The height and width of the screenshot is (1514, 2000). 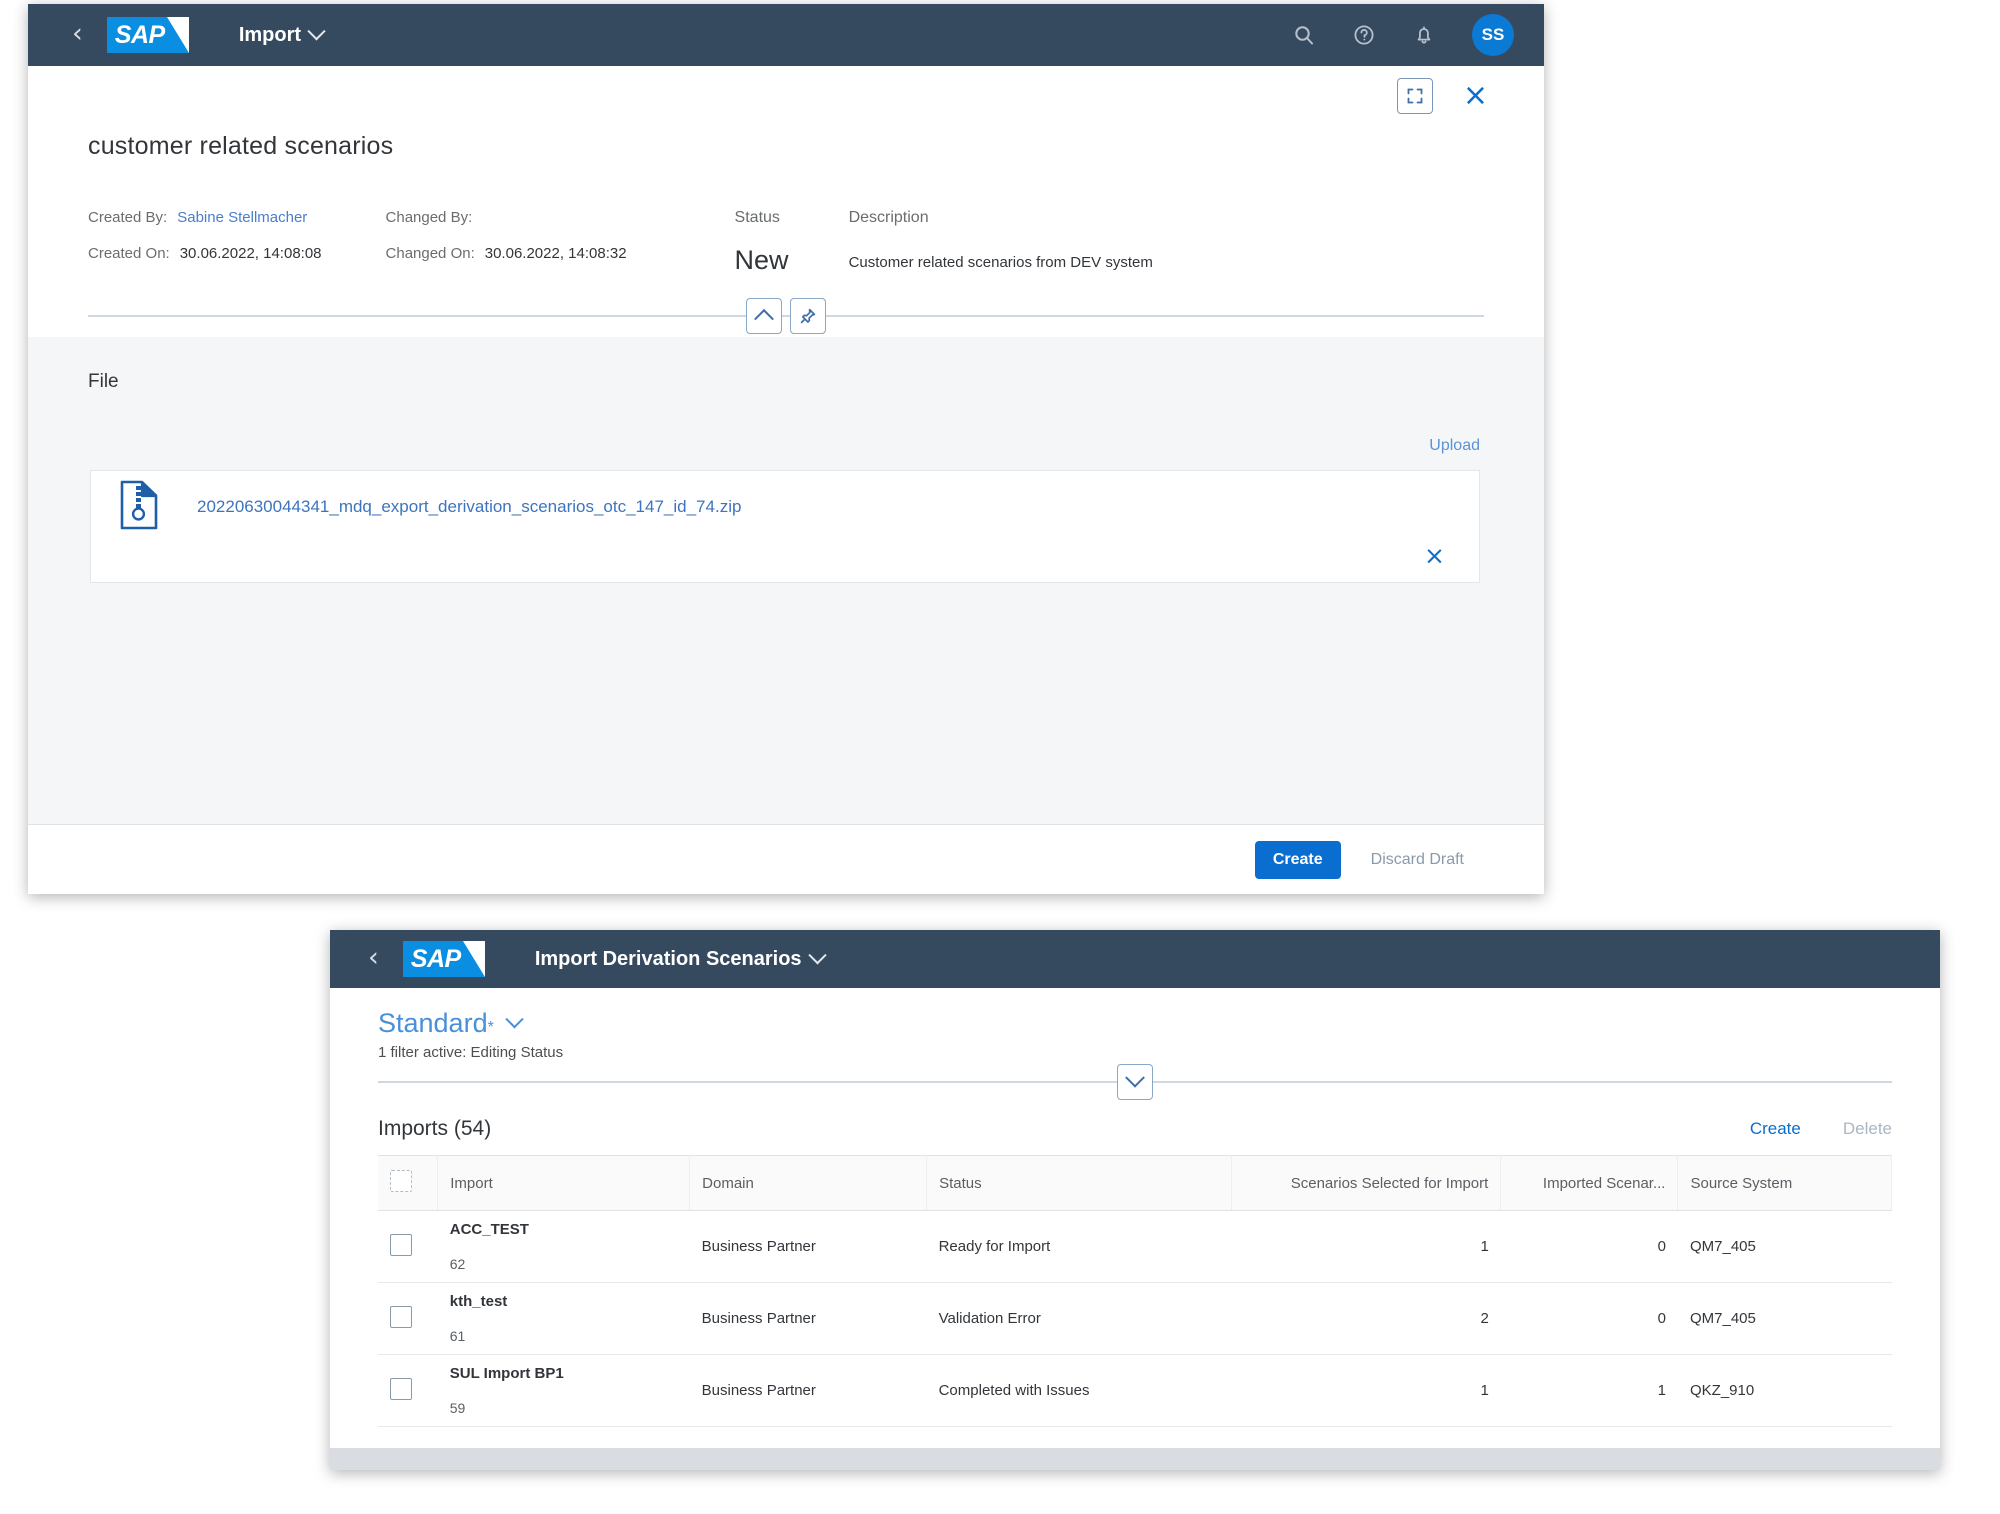 What do you see at coordinates (430, 253) in the screenshot?
I see `changed-on-label: Changed On:` at bounding box center [430, 253].